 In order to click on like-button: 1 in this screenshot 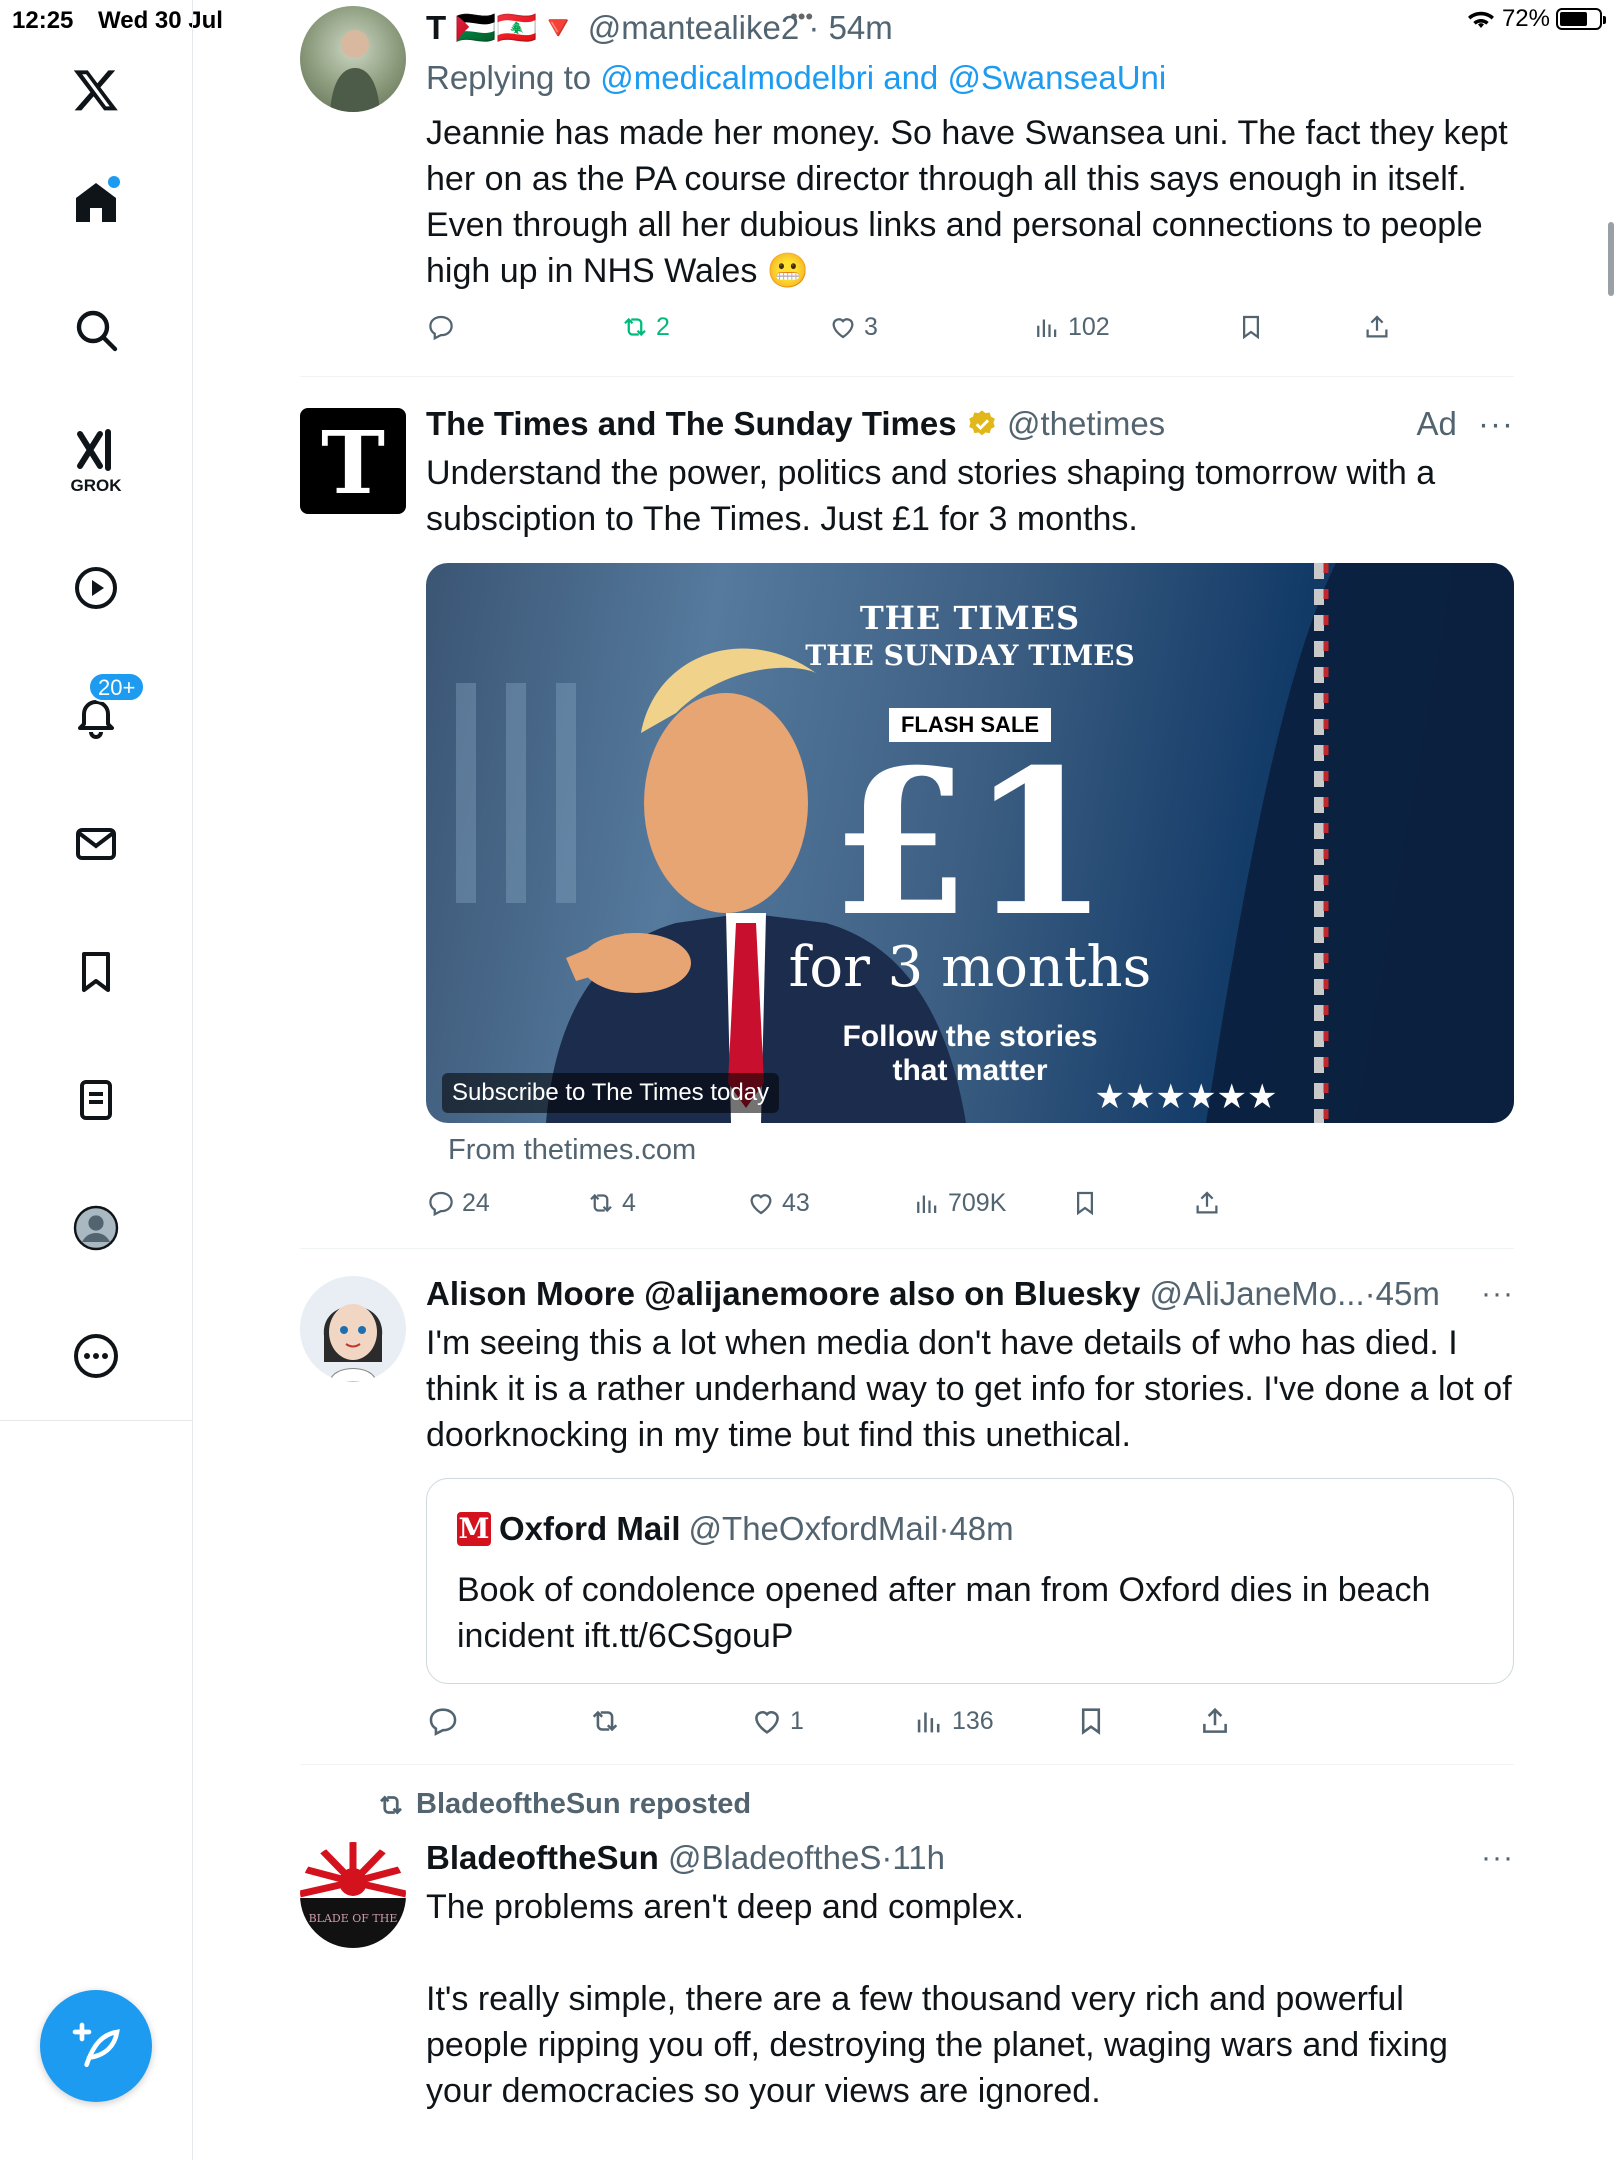, I will do `click(777, 1721)`.